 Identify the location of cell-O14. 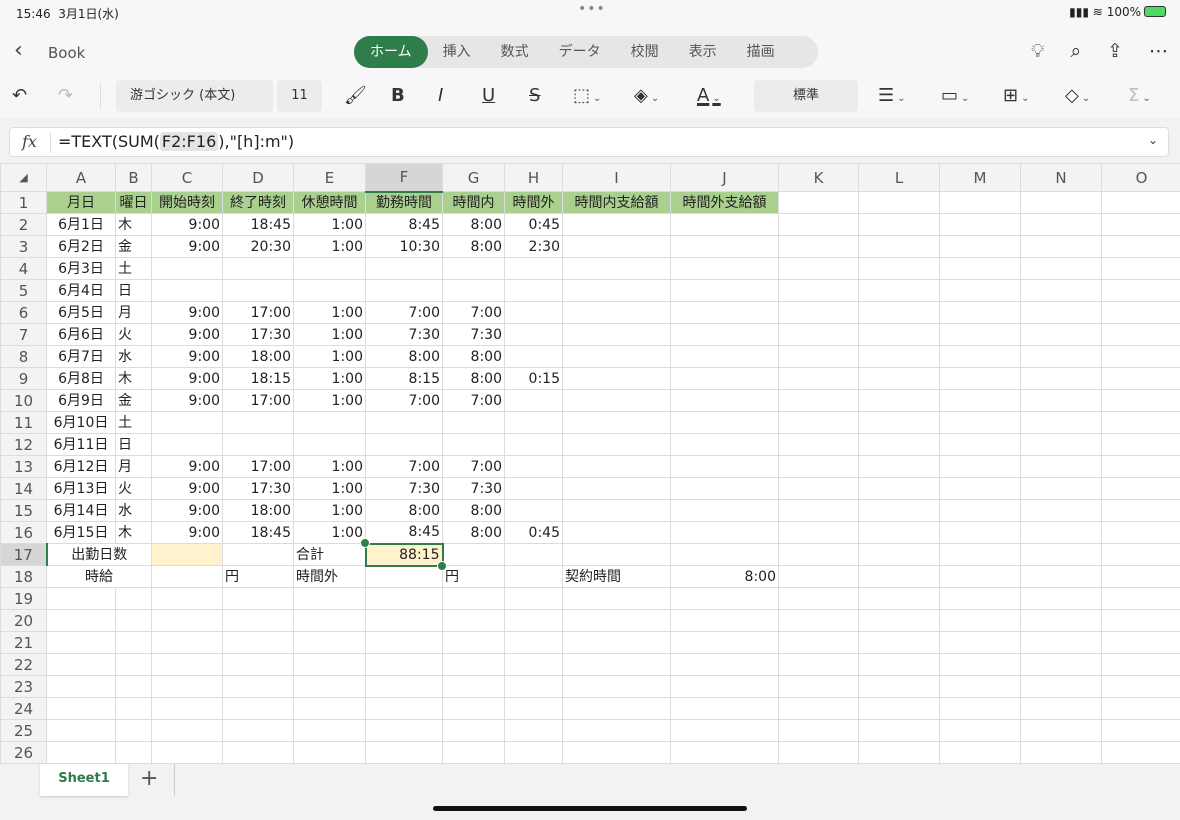
(1140, 488).